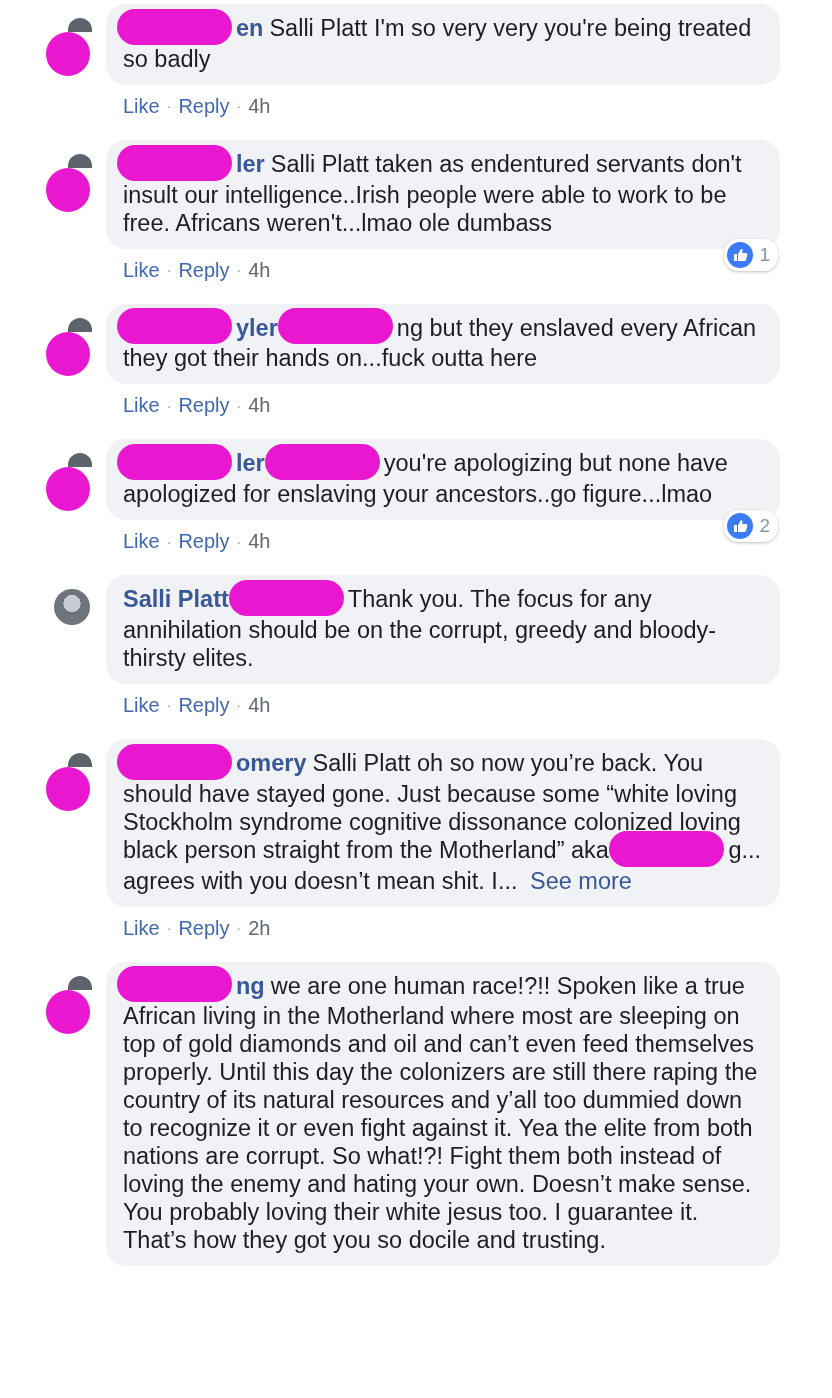 Image resolution: width=832 pixels, height=1398 pixels. I want to click on commenter-name: en, so click(250, 28).